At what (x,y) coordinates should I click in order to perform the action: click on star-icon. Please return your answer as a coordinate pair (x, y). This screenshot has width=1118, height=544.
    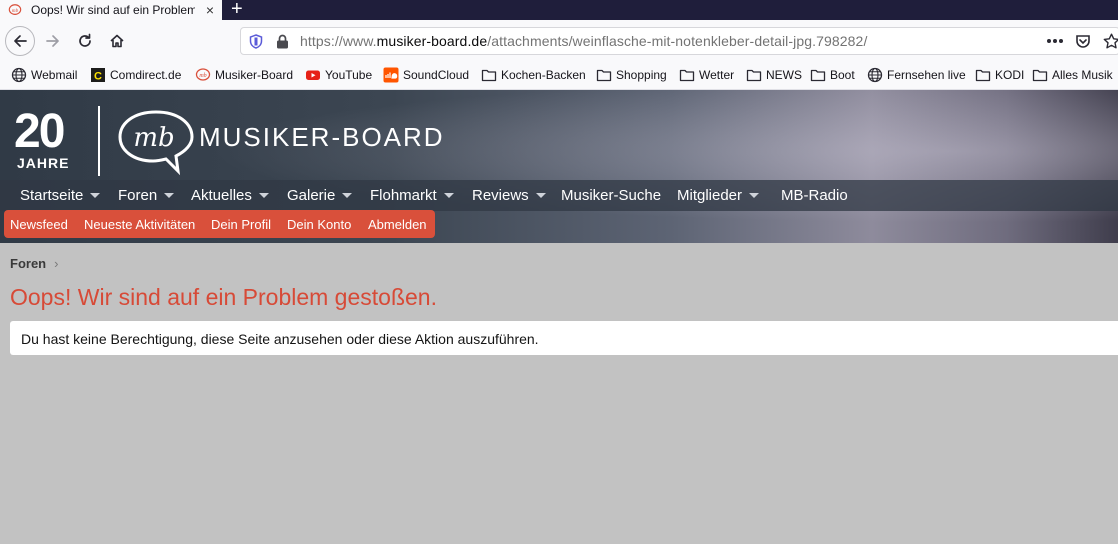
    Looking at the image, I should click on (1110, 41).